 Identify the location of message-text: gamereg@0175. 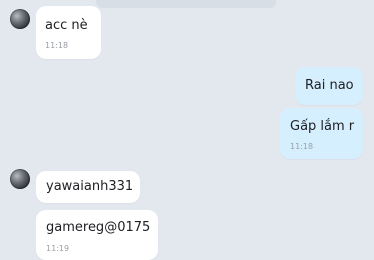
(98, 227).